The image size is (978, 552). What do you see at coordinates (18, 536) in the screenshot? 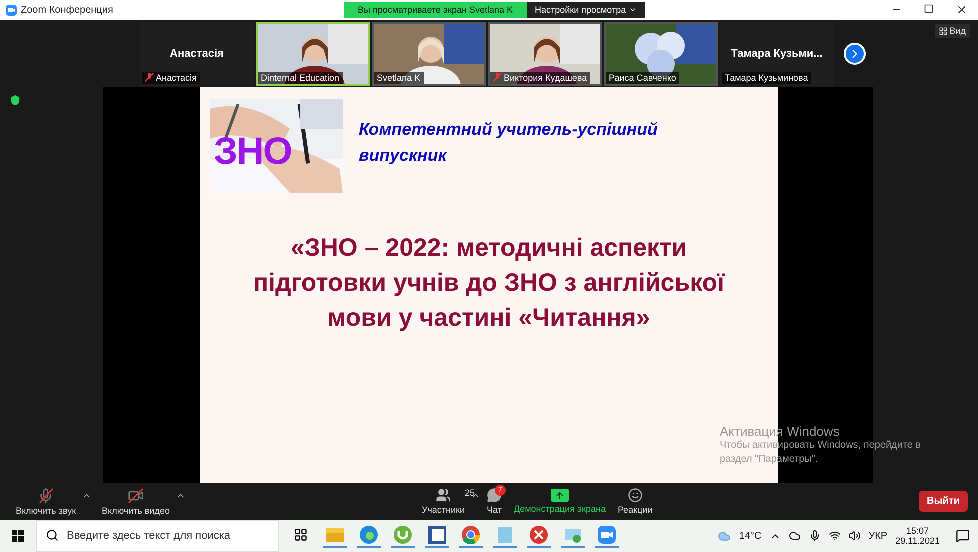
I see `windows-start-icon` at bounding box center [18, 536].